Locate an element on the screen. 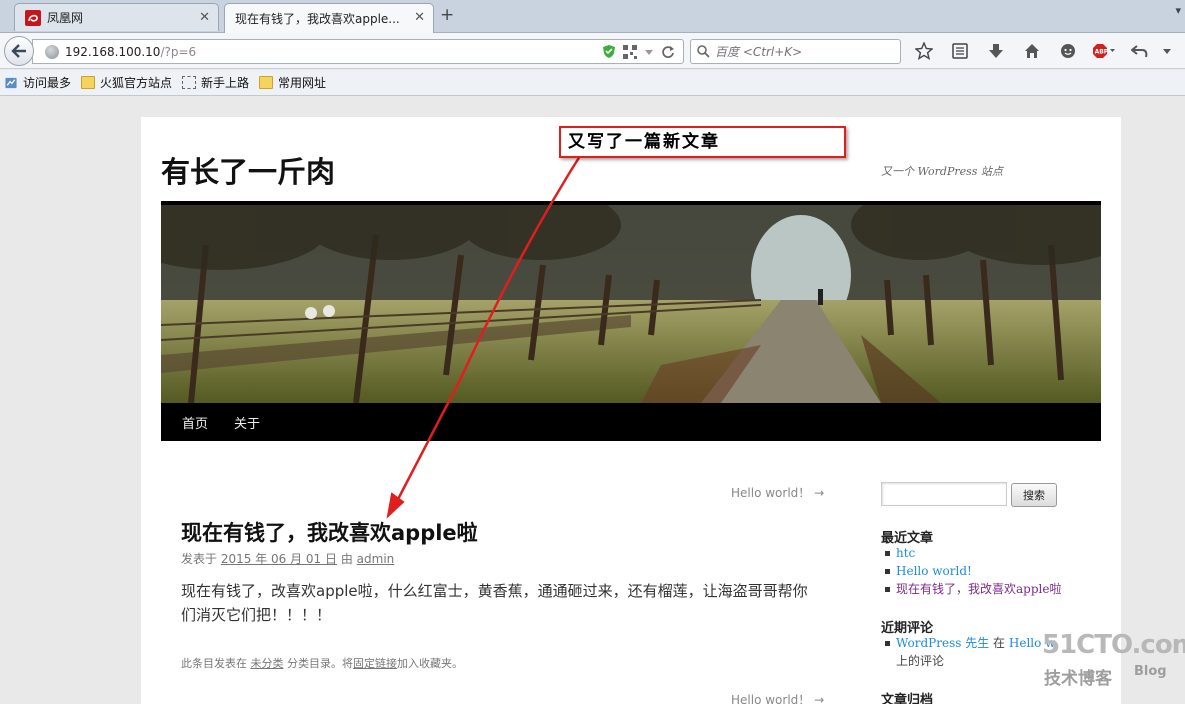 The width and height of the screenshot is (1185, 704). comment-author-link: WordPress 先生 is located at coordinates (942, 643).